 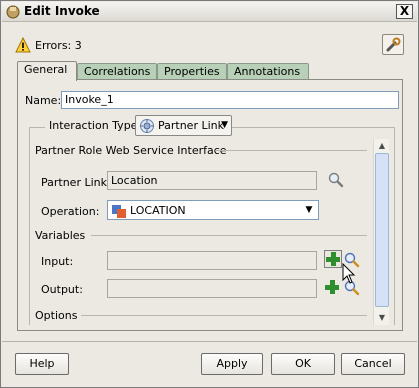 What do you see at coordinates (23, 45) in the screenshot?
I see `warning-icon` at bounding box center [23, 45].